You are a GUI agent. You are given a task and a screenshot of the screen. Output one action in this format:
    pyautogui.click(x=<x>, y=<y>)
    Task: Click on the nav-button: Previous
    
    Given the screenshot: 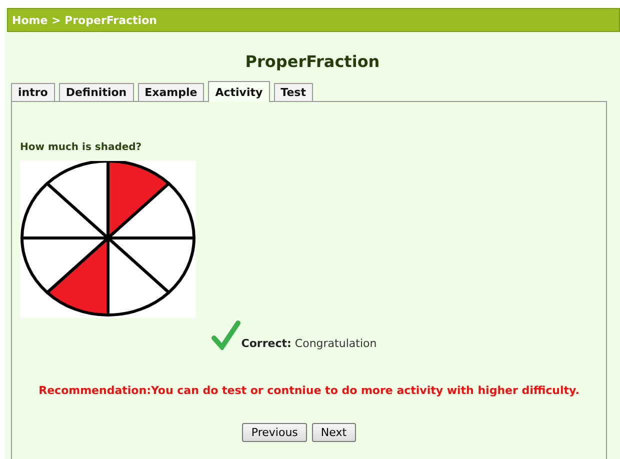 What is the action you would take?
    pyautogui.click(x=274, y=432)
    